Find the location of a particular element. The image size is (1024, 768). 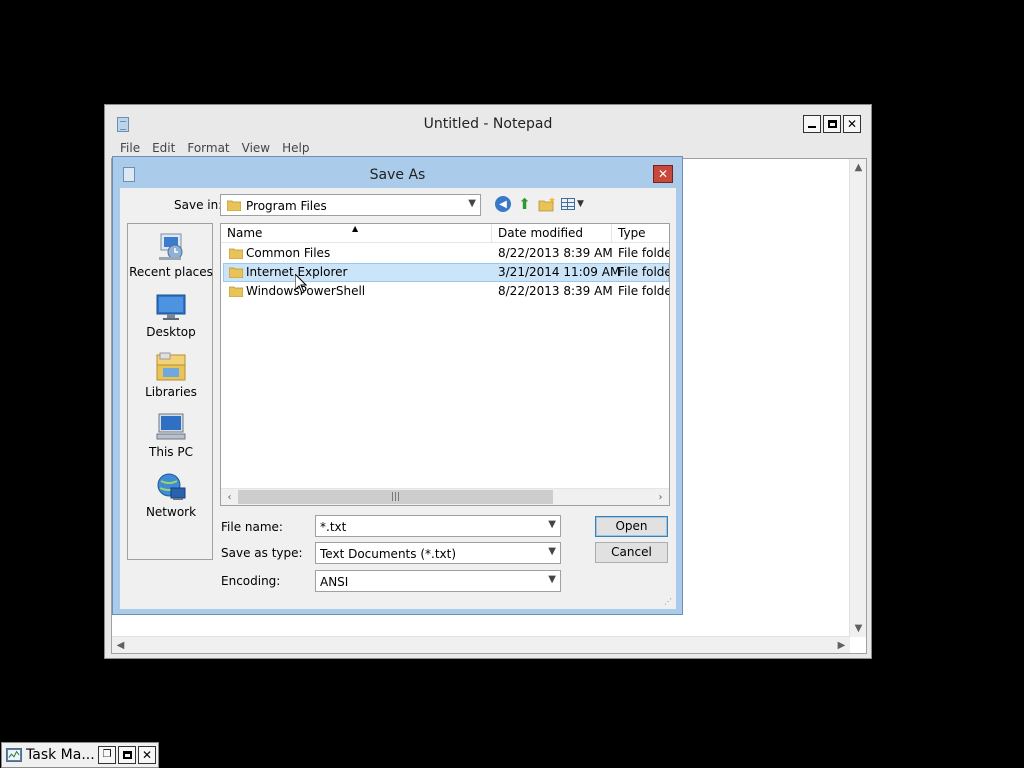

save-type-label: Save as type: is located at coordinates (262, 553).